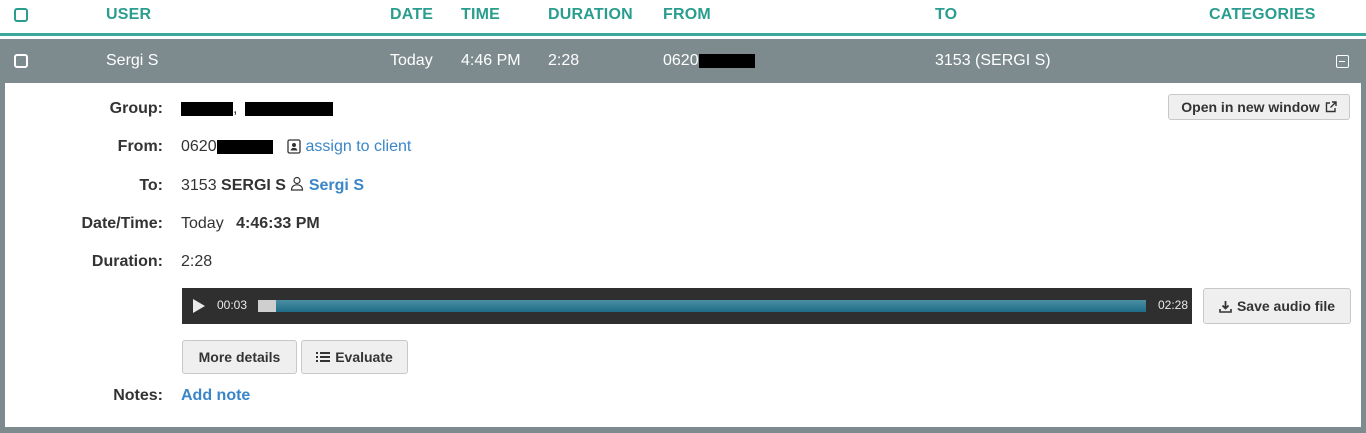  What do you see at coordinates (215, 396) in the screenshot?
I see `add-note-link: Add note` at bounding box center [215, 396].